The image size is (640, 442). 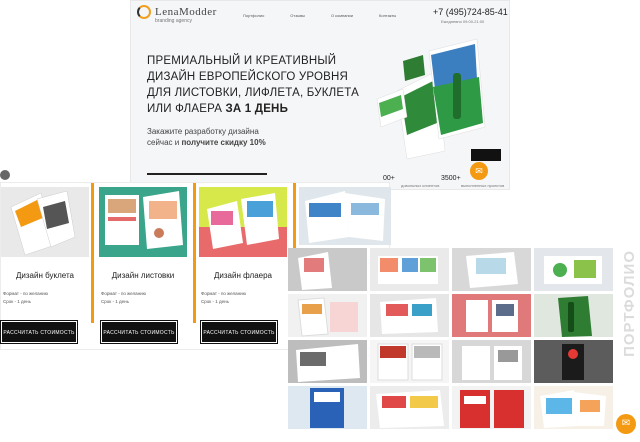 What do you see at coordinates (45, 222) in the screenshot?
I see `booklet-image` at bounding box center [45, 222].